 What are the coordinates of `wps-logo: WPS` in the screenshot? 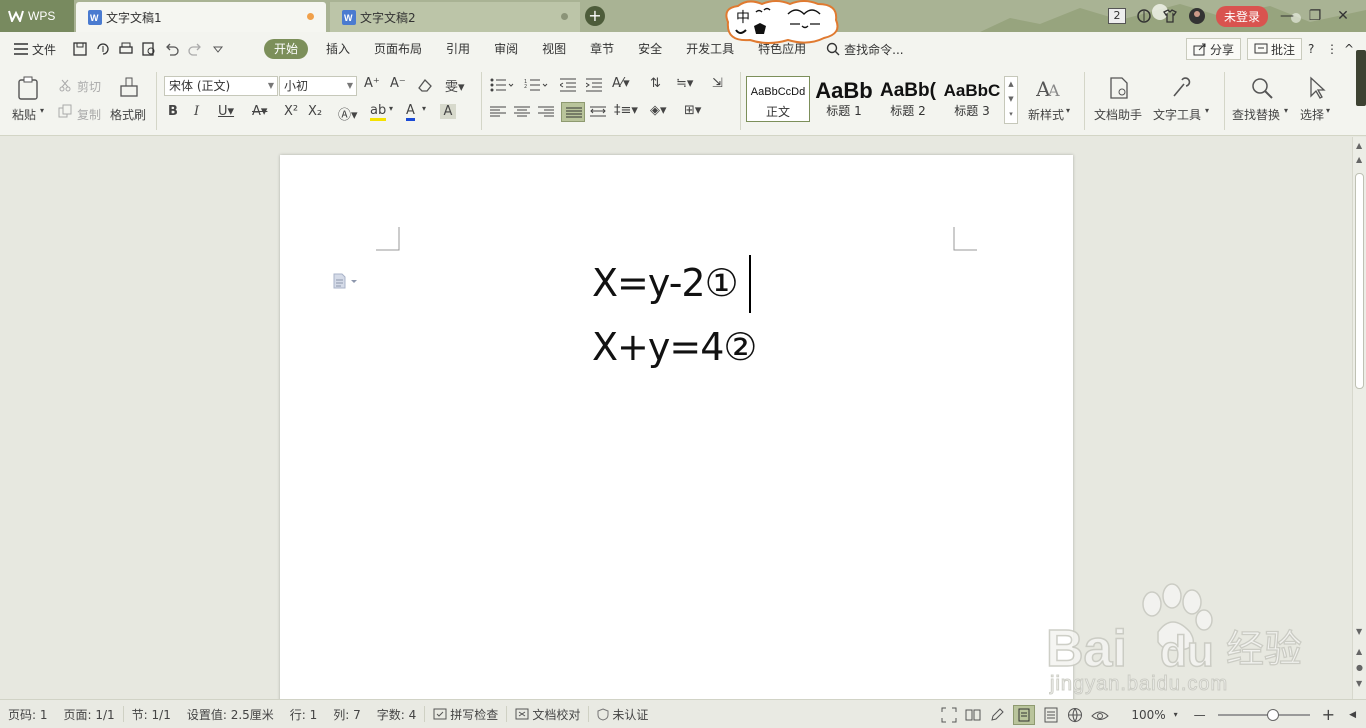 It's located at (37, 16).